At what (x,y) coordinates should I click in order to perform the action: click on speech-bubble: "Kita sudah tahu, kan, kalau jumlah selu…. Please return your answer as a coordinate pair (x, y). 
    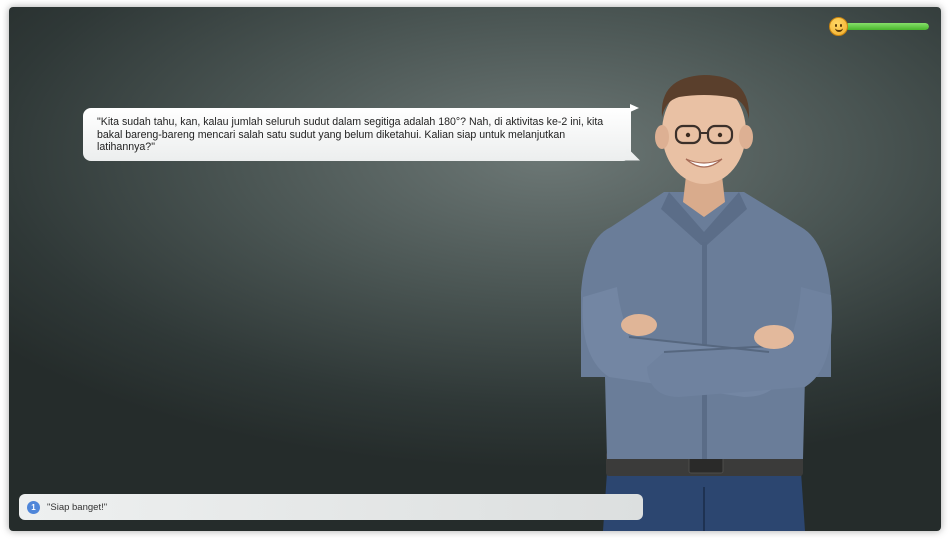
    Looking at the image, I should click on (361, 132).